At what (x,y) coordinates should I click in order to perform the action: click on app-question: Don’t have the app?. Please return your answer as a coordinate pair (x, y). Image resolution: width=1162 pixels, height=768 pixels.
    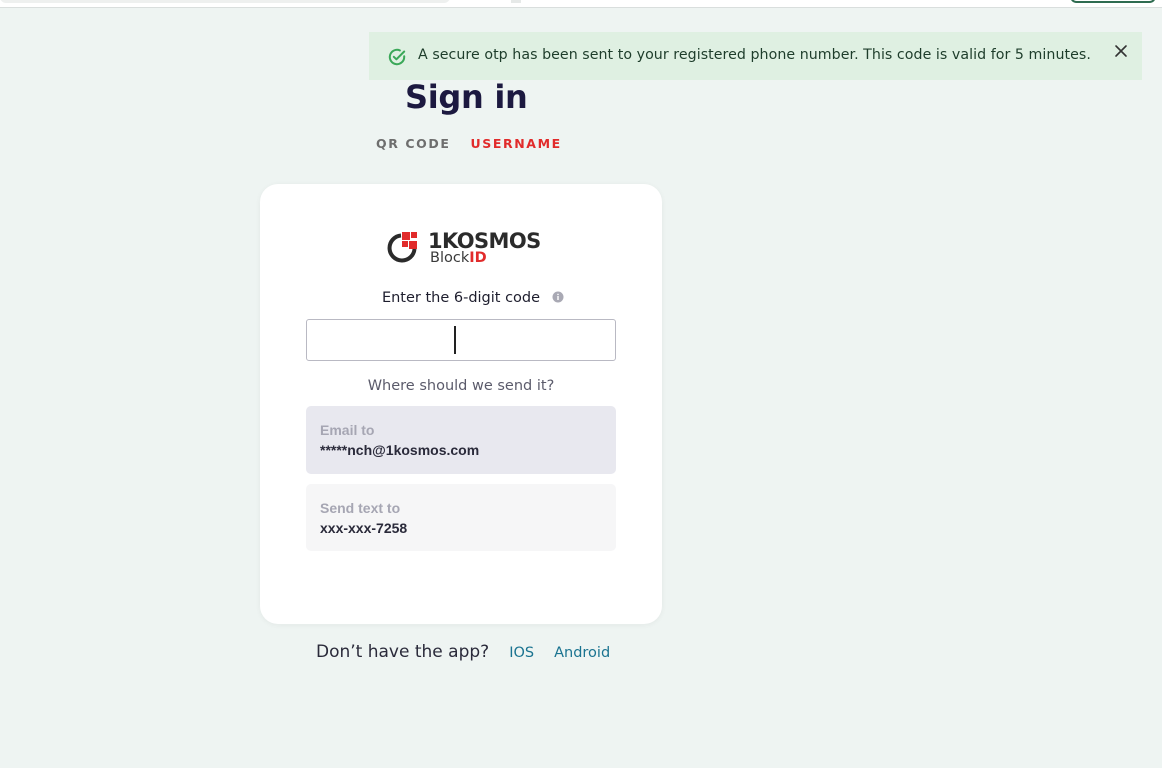
    Looking at the image, I should click on (403, 652).